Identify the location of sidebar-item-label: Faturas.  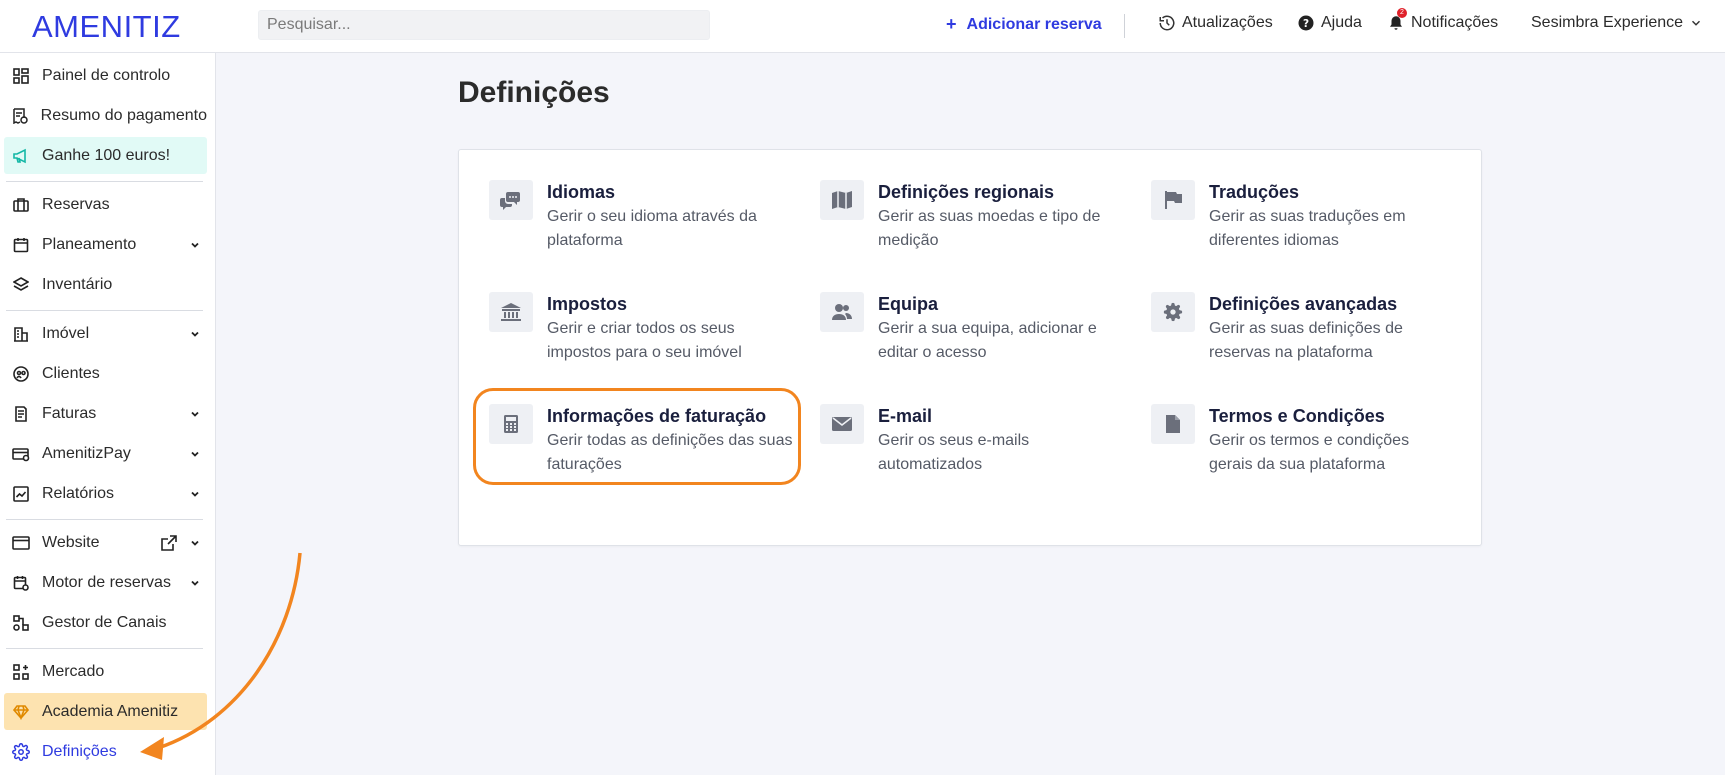
(69, 413).